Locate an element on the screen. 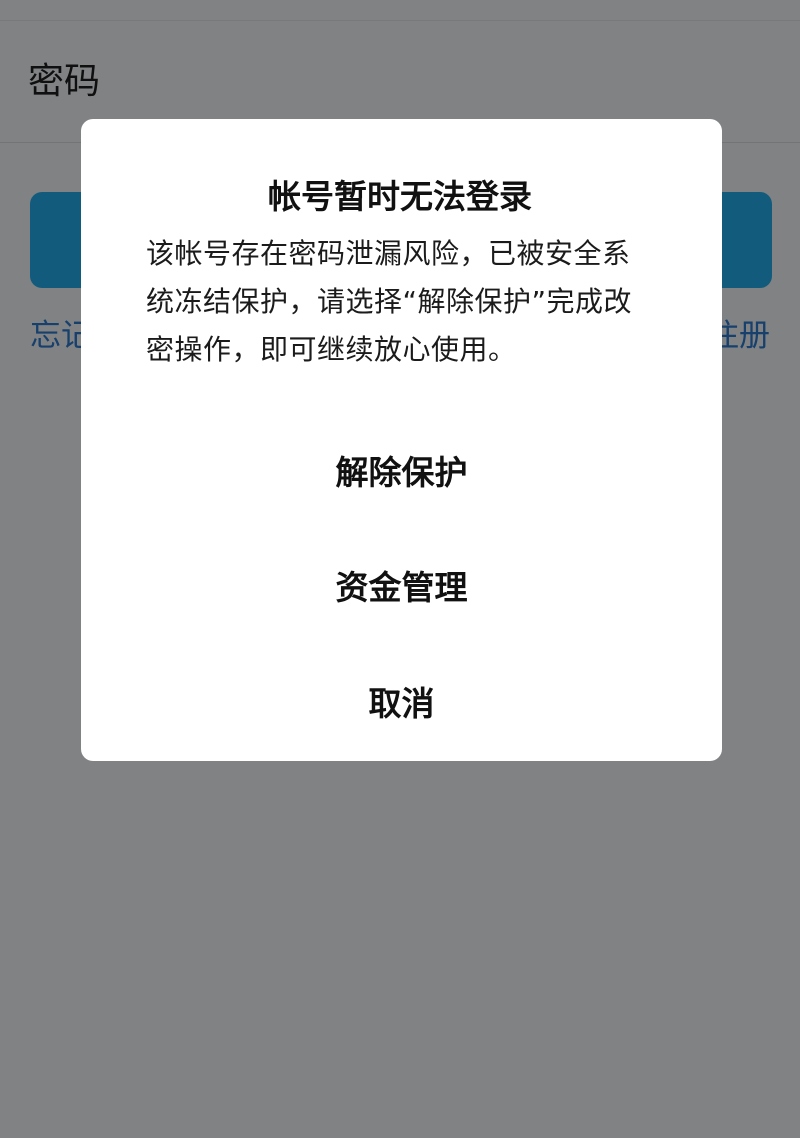 The width and height of the screenshot is (800, 1138). unlock-protection-button: 解除保护 is located at coordinates (401, 473).